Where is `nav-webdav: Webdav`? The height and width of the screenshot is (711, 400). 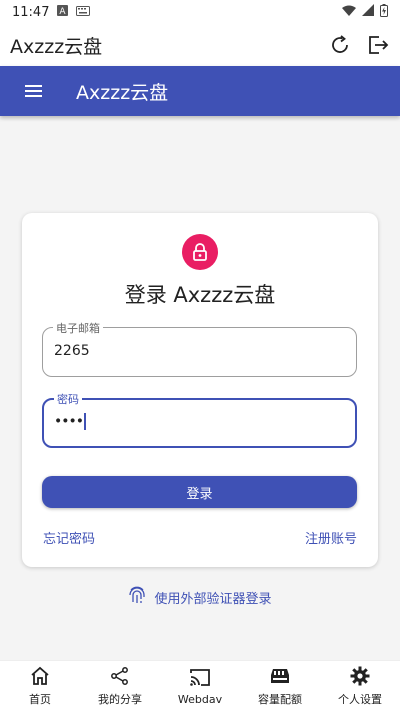
nav-webdav: Webdav is located at coordinates (200, 686).